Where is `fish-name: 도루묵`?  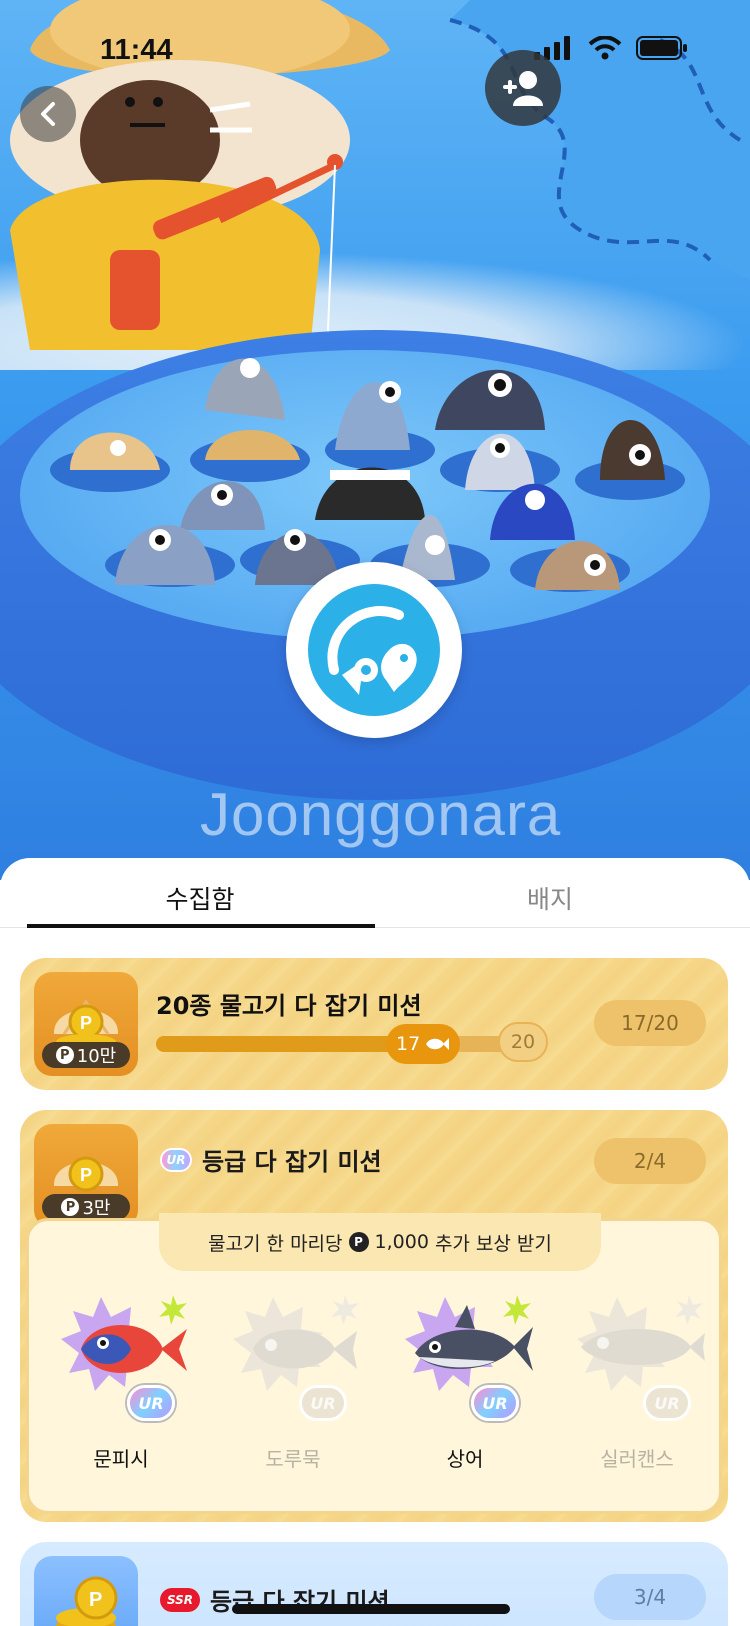 fish-name: 도루묵 is located at coordinates (293, 1459).